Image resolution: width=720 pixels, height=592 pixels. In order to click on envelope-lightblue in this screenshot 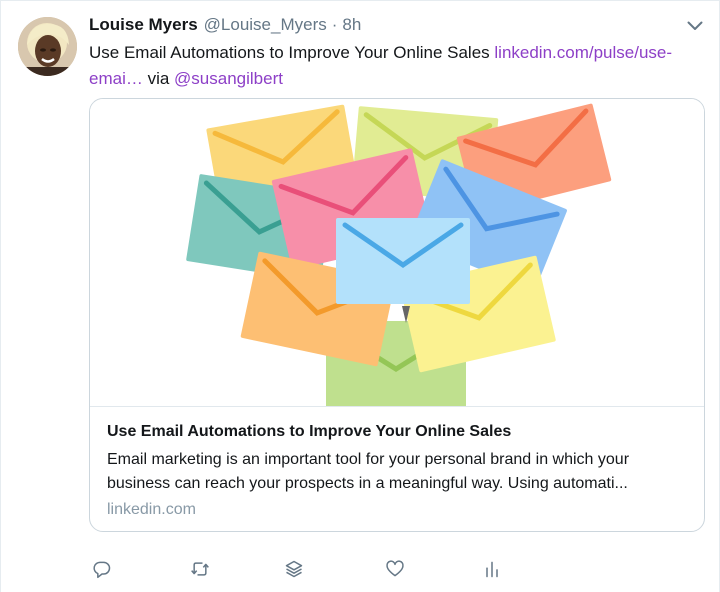, I will do `click(403, 261)`.